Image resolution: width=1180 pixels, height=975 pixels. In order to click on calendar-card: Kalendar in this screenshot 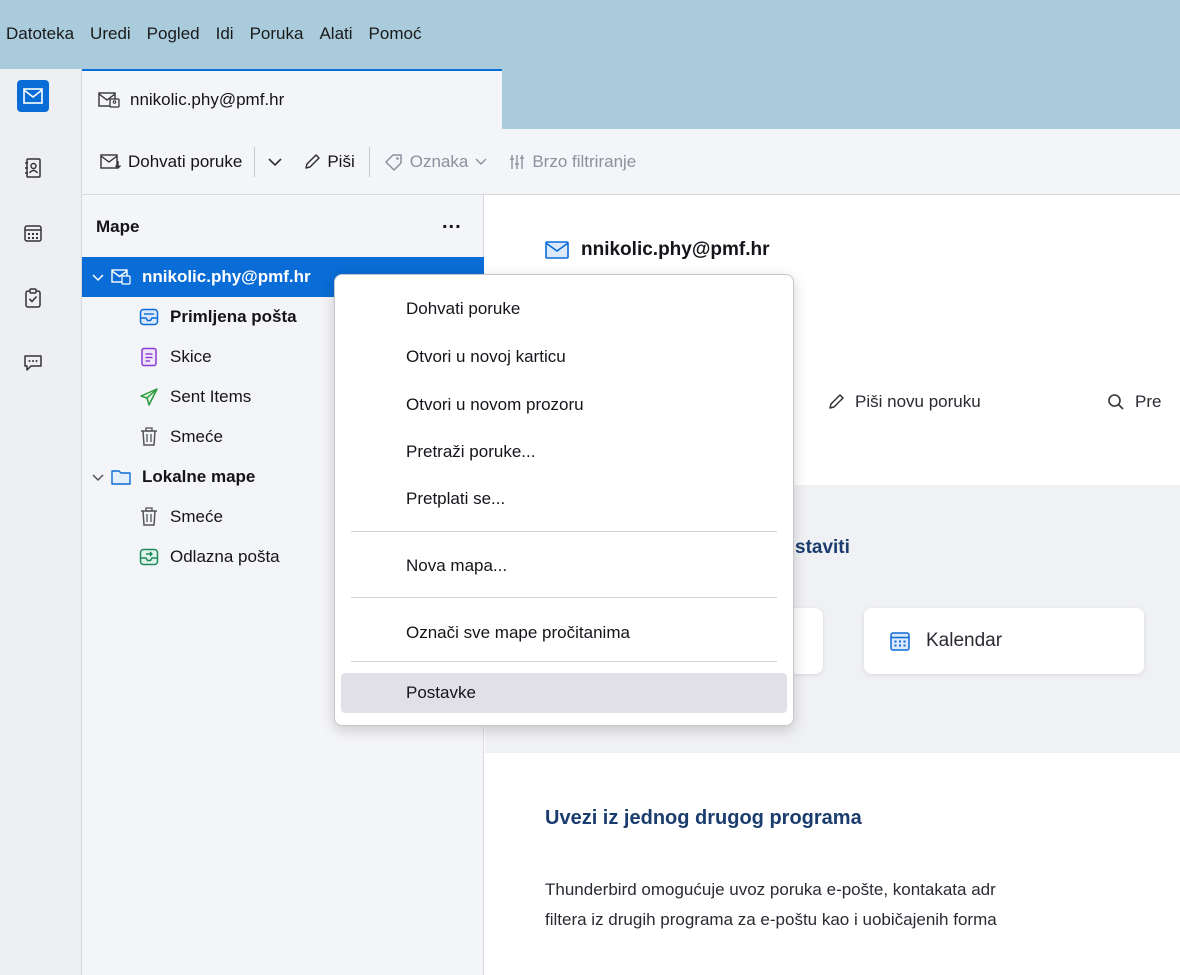, I will do `click(1004, 641)`.